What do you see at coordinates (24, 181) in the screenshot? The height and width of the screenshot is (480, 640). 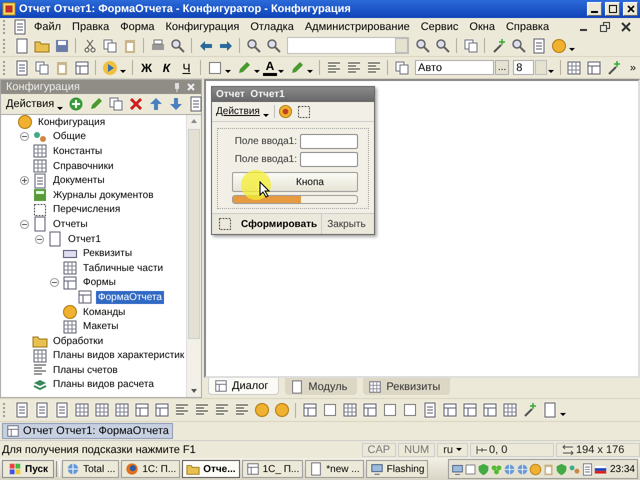 I see `expand-icon` at bounding box center [24, 181].